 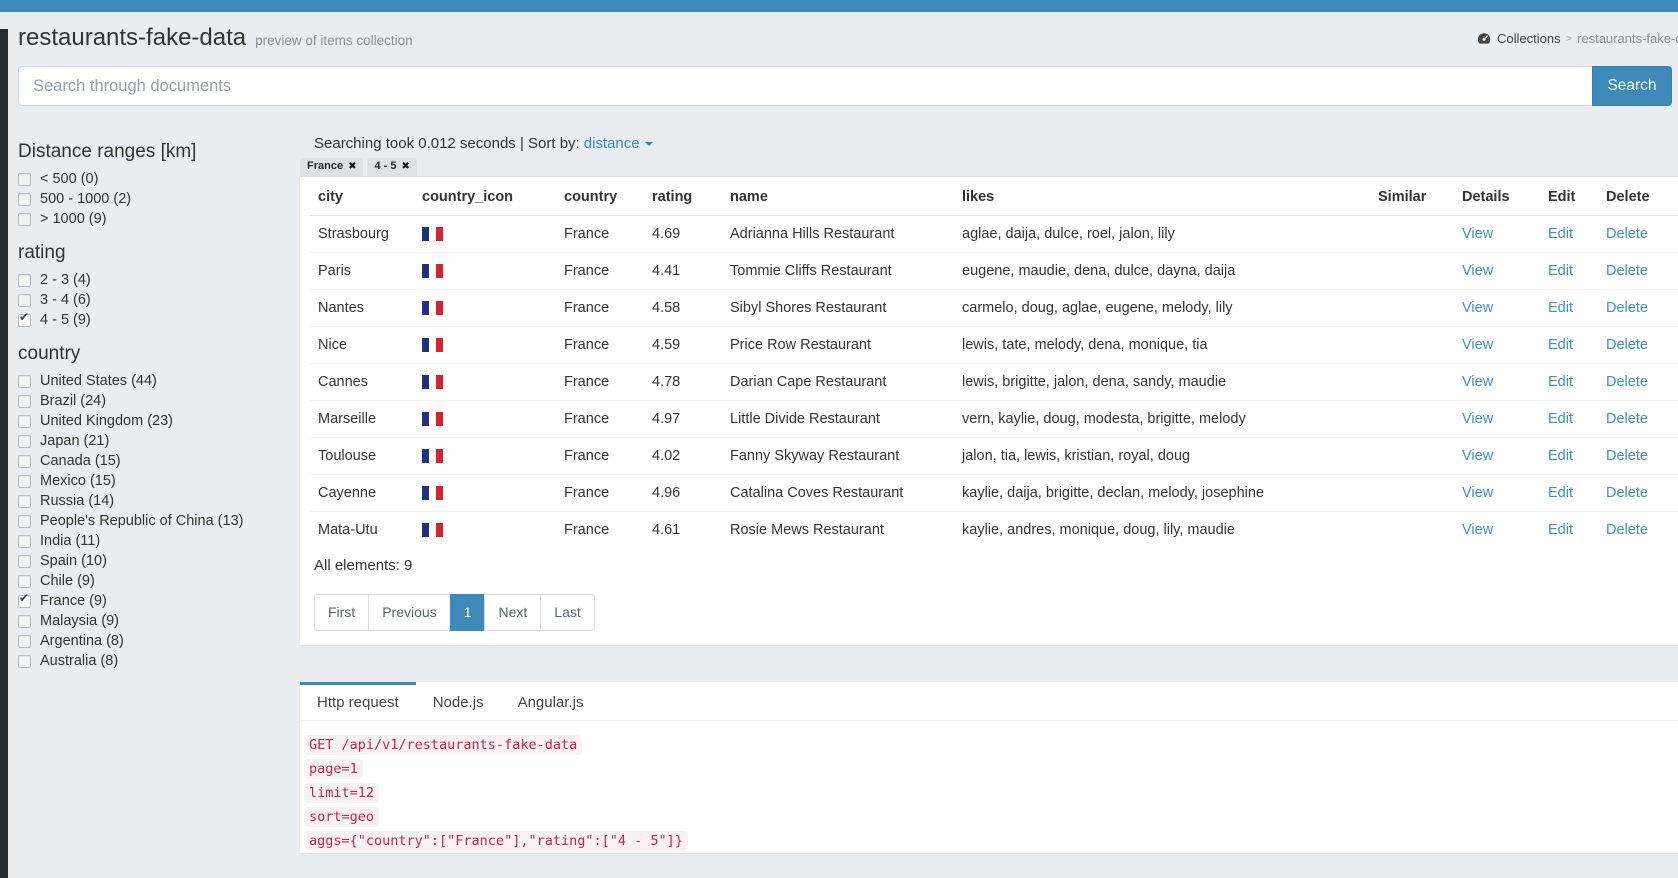 I want to click on facet-option-label: Mexico (15), so click(x=78, y=481).